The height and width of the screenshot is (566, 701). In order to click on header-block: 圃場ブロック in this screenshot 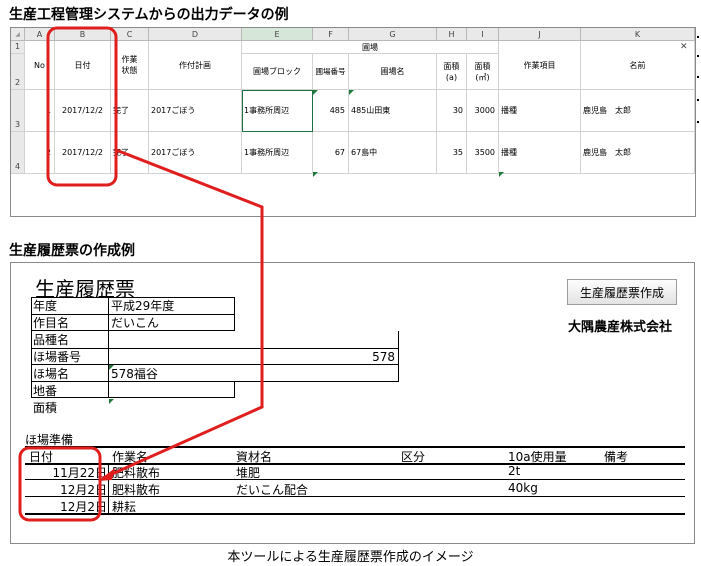, I will do `click(277, 72)`.